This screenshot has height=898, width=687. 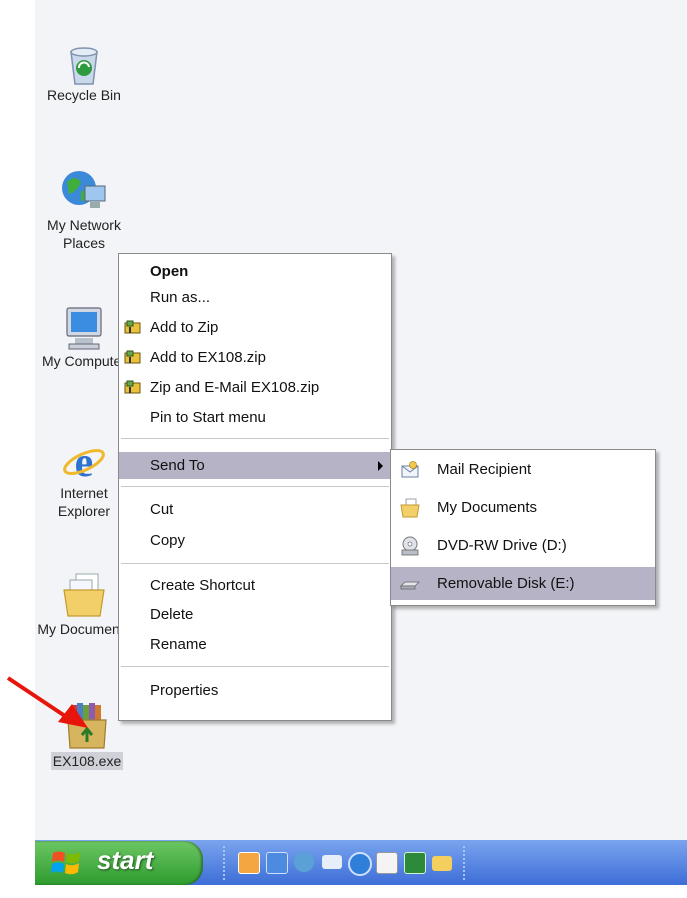 I want to click on menu-item-label: Zip and E-Mail EX108.zip, so click(x=235, y=387).